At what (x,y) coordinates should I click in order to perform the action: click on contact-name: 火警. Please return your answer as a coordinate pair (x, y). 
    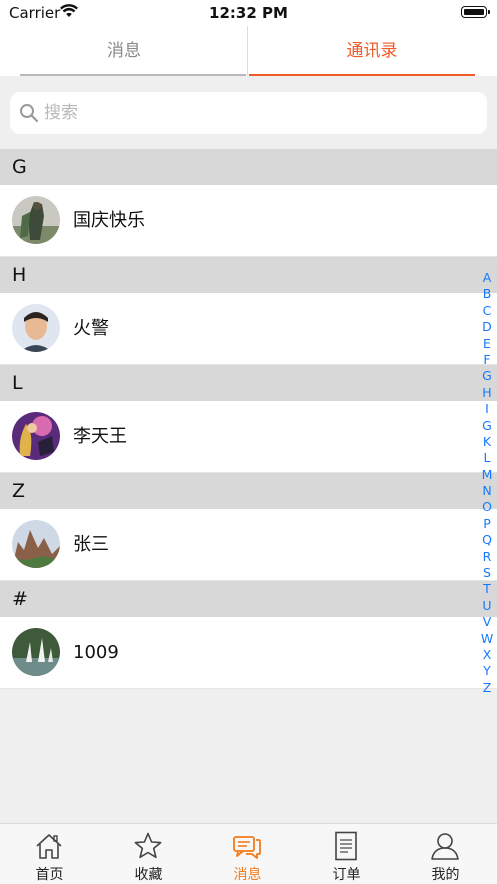
    Looking at the image, I should click on (91, 328).